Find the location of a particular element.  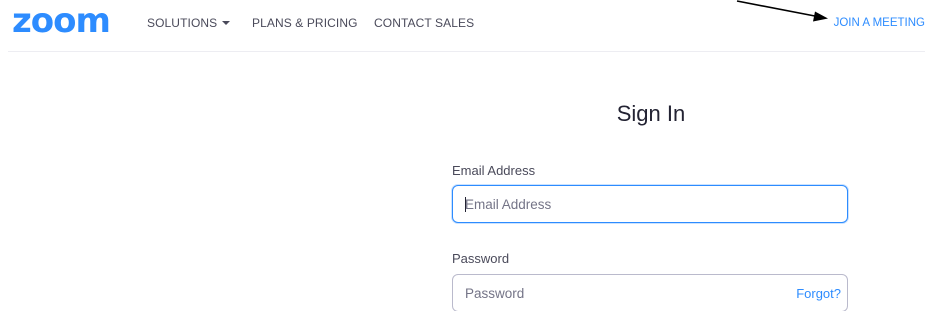

signin-title: Sign In is located at coordinates (651, 113).